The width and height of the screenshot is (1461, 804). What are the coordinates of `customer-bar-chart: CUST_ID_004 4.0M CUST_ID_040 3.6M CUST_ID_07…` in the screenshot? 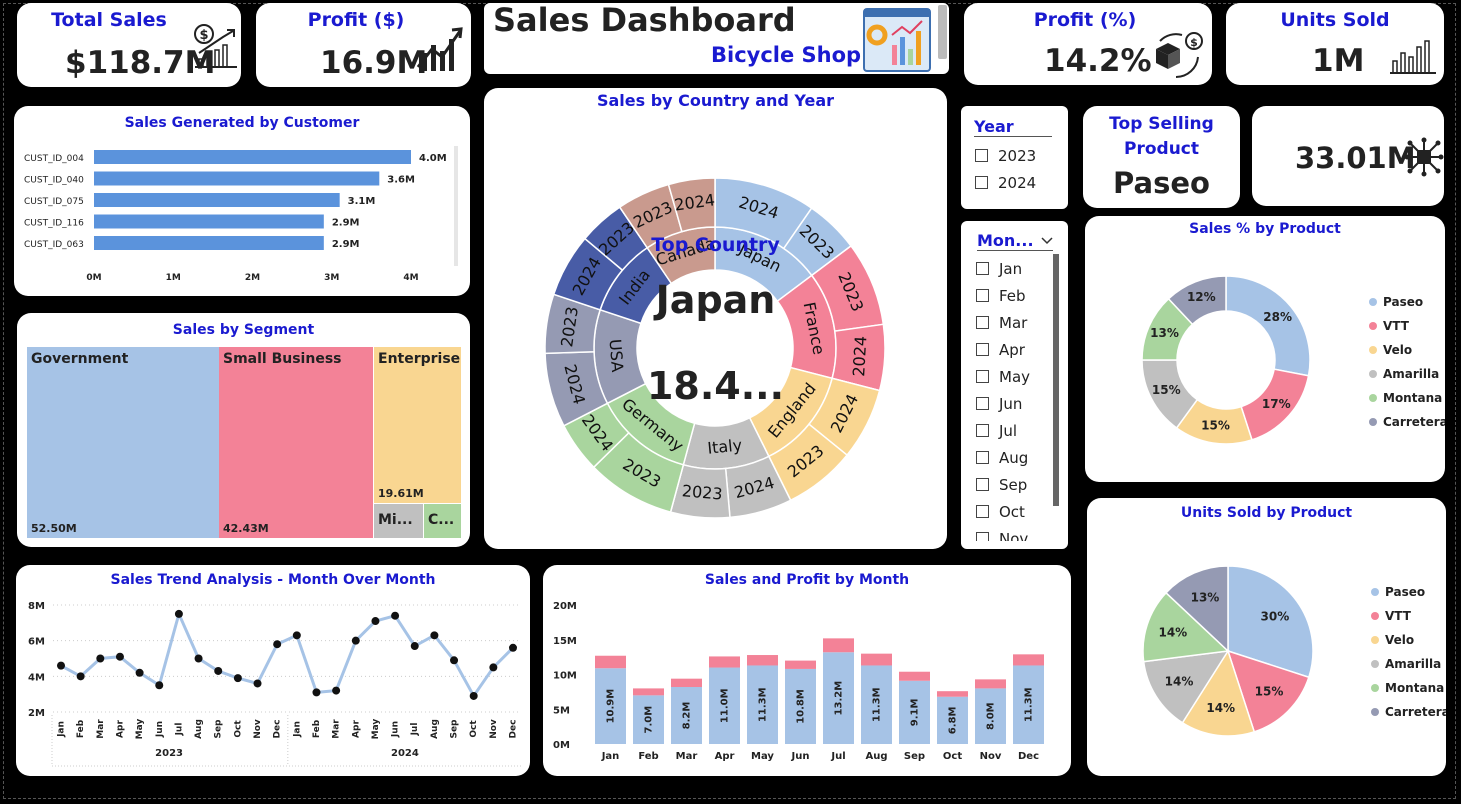 It's located at (242, 201).